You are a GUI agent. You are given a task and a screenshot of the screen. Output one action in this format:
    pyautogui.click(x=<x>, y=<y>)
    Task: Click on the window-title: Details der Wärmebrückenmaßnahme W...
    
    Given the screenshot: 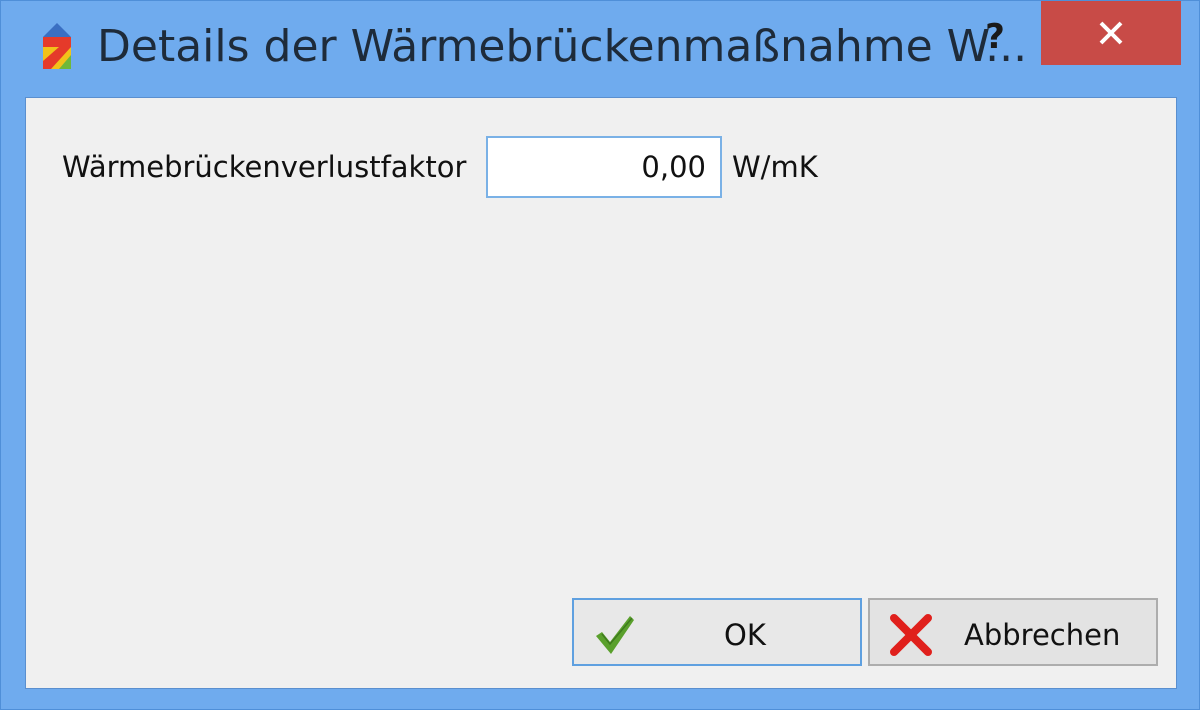 What is the action you would take?
    pyautogui.click(x=562, y=46)
    